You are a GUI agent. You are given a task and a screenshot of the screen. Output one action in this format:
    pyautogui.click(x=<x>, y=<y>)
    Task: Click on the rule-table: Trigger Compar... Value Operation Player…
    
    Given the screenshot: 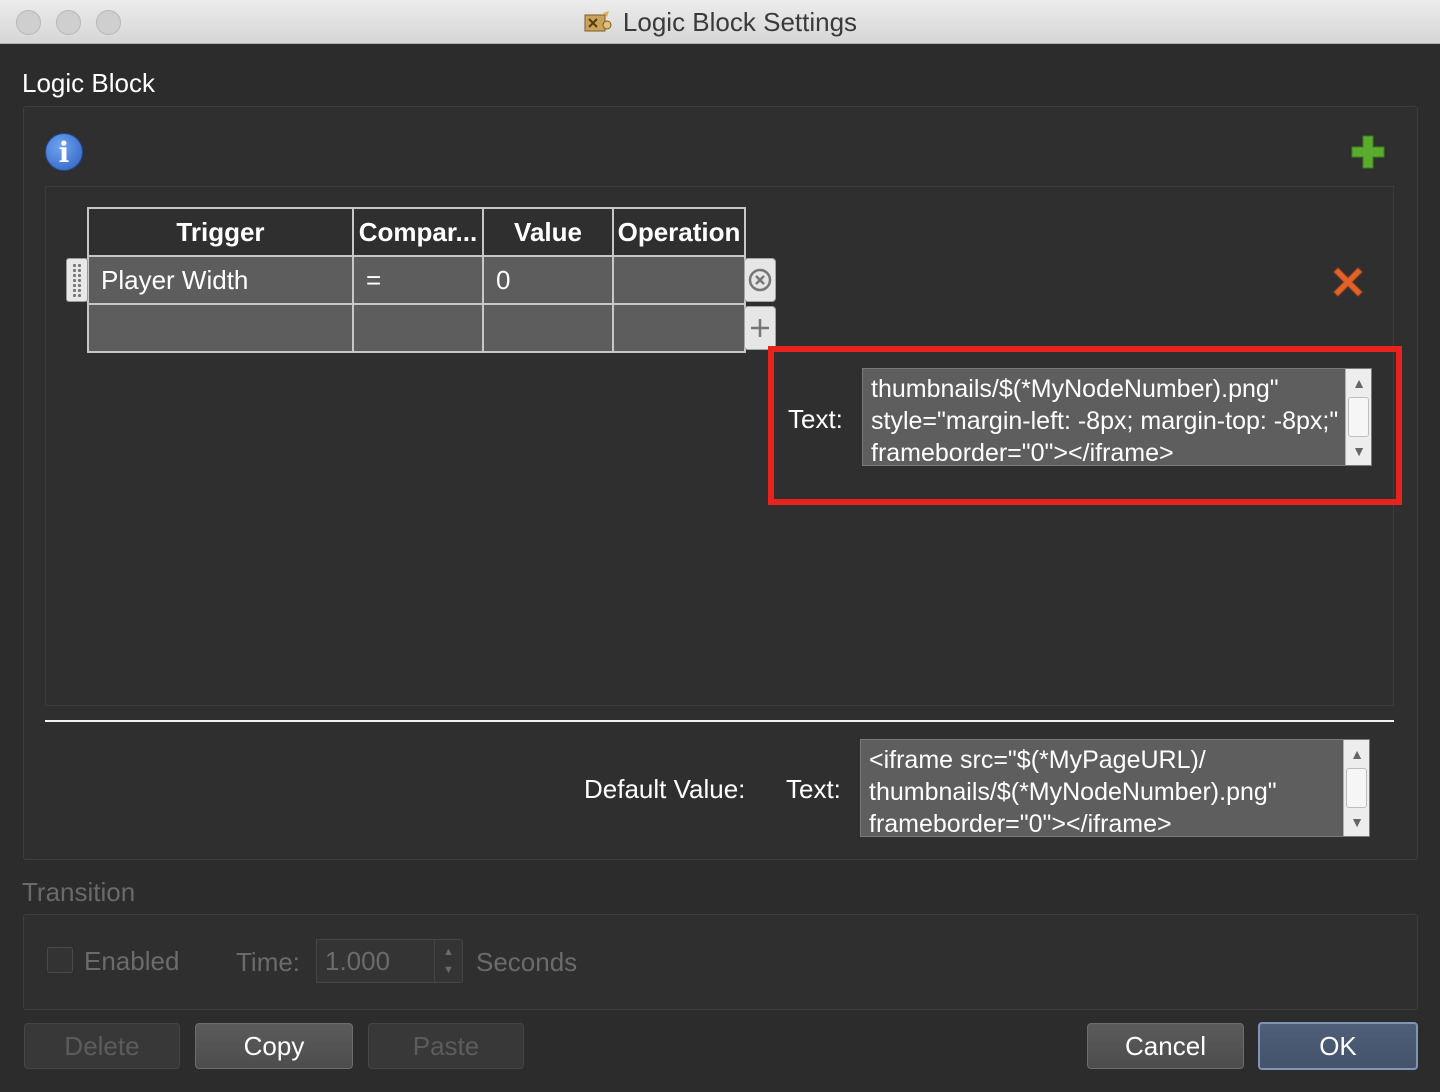 What is the action you would take?
    pyautogui.click(x=416, y=280)
    